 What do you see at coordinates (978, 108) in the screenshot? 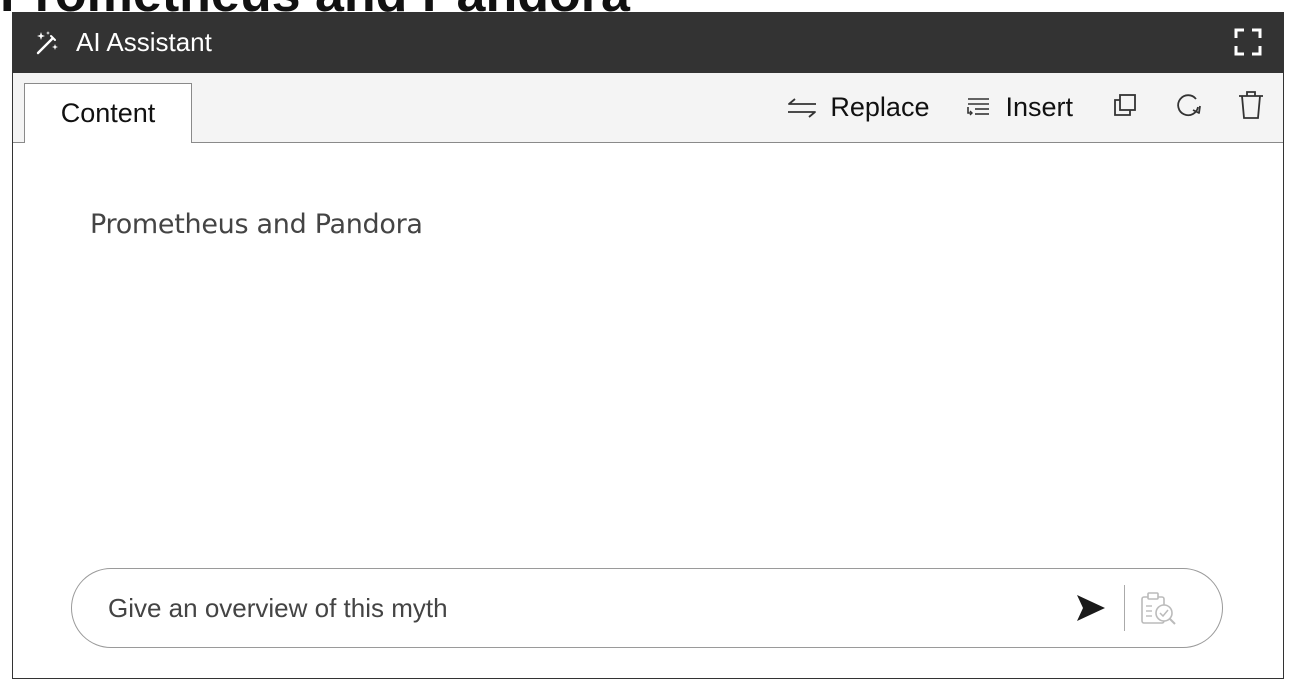
I see `insert-lines-icon` at bounding box center [978, 108].